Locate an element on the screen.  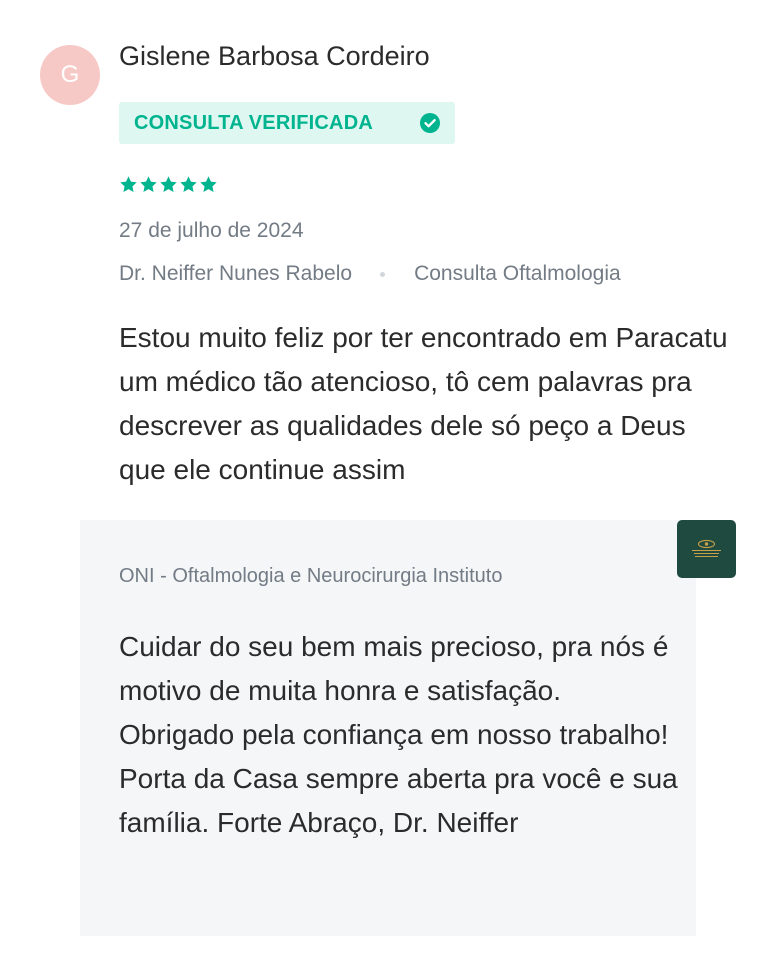
eye-logo-icon is located at coordinates (706, 548).